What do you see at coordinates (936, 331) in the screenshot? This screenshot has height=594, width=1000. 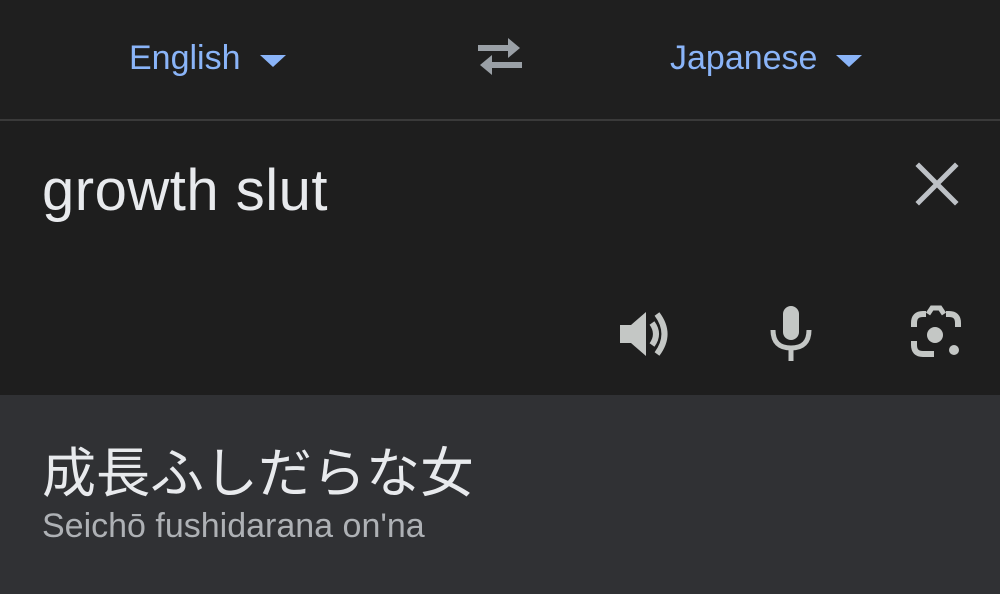 I see `camera-icon` at bounding box center [936, 331].